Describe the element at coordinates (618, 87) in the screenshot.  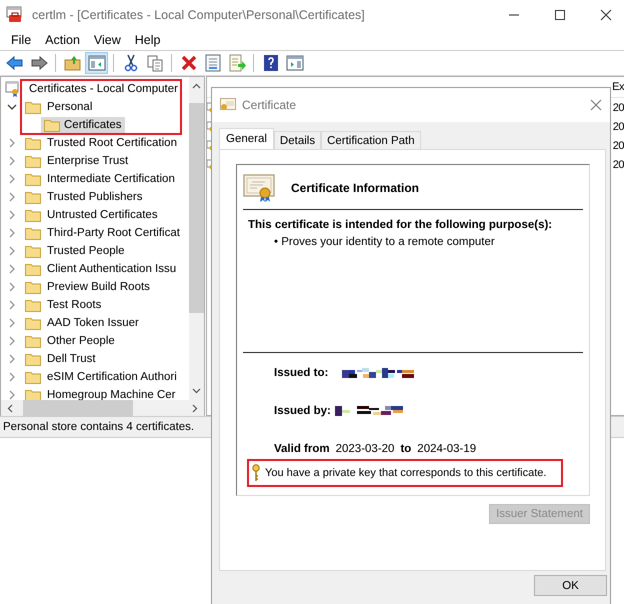
I see `column-header: Ex` at that location.